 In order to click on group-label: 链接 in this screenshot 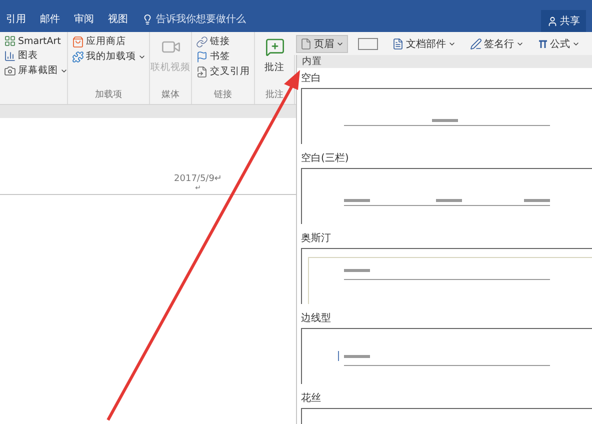, I will do `click(223, 95)`.